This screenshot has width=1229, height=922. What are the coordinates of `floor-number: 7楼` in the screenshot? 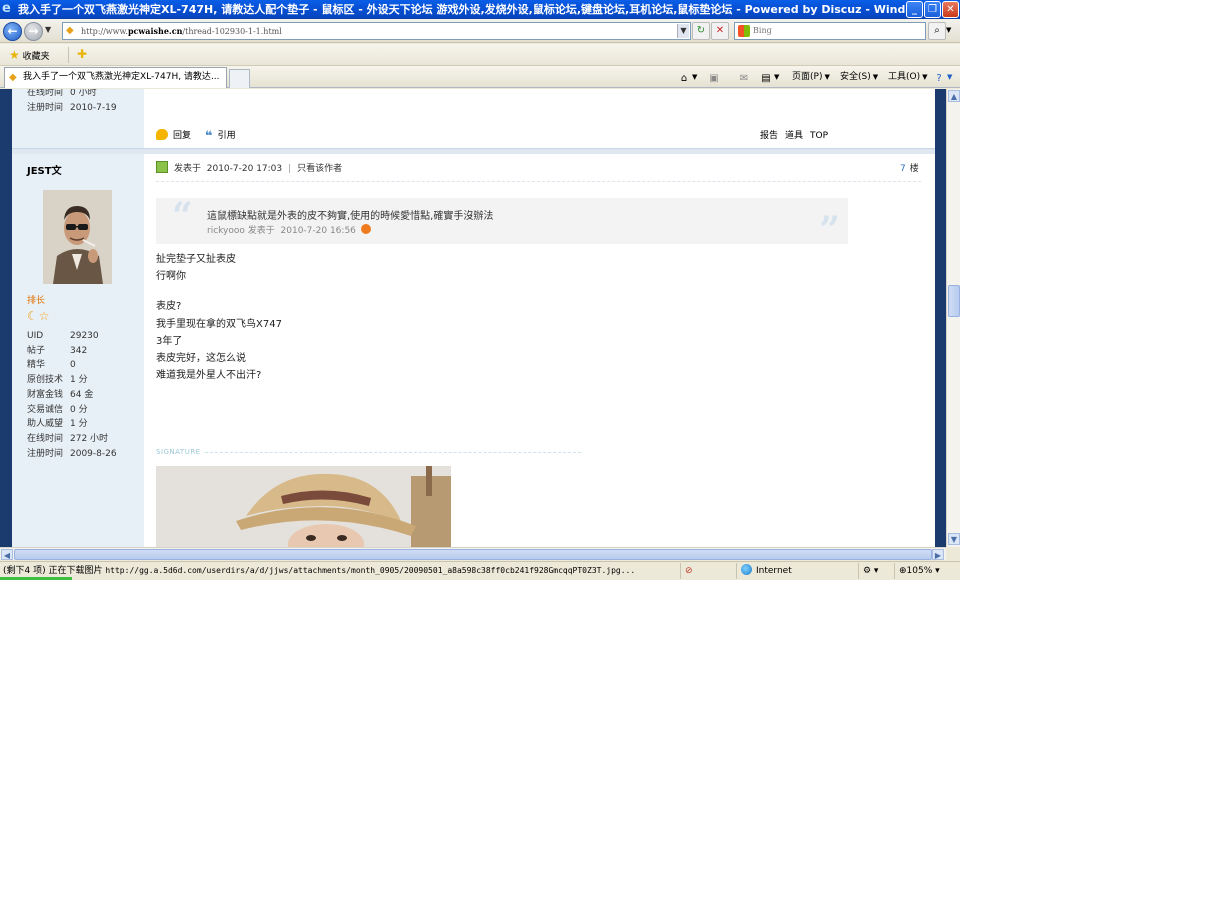 It's located at (909, 167).